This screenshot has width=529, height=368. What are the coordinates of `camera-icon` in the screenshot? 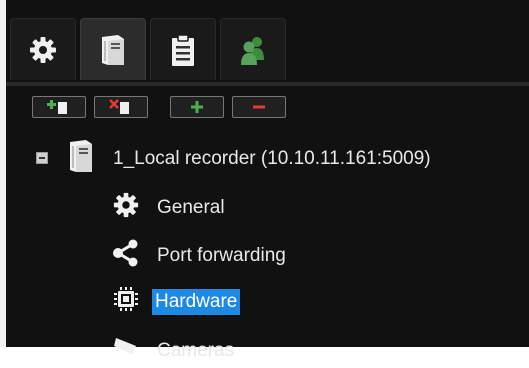 It's located at (126, 351).